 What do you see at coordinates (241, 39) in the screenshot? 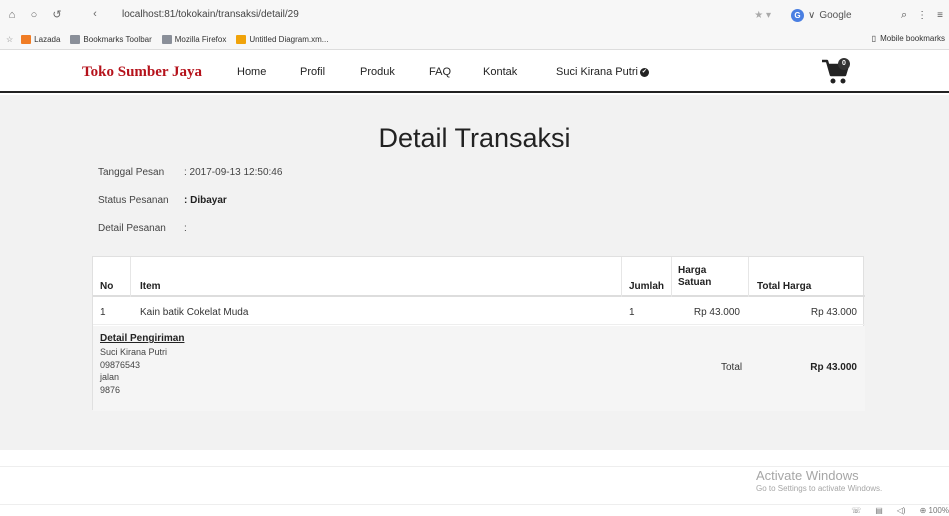
I see `diagram-icon` at bounding box center [241, 39].